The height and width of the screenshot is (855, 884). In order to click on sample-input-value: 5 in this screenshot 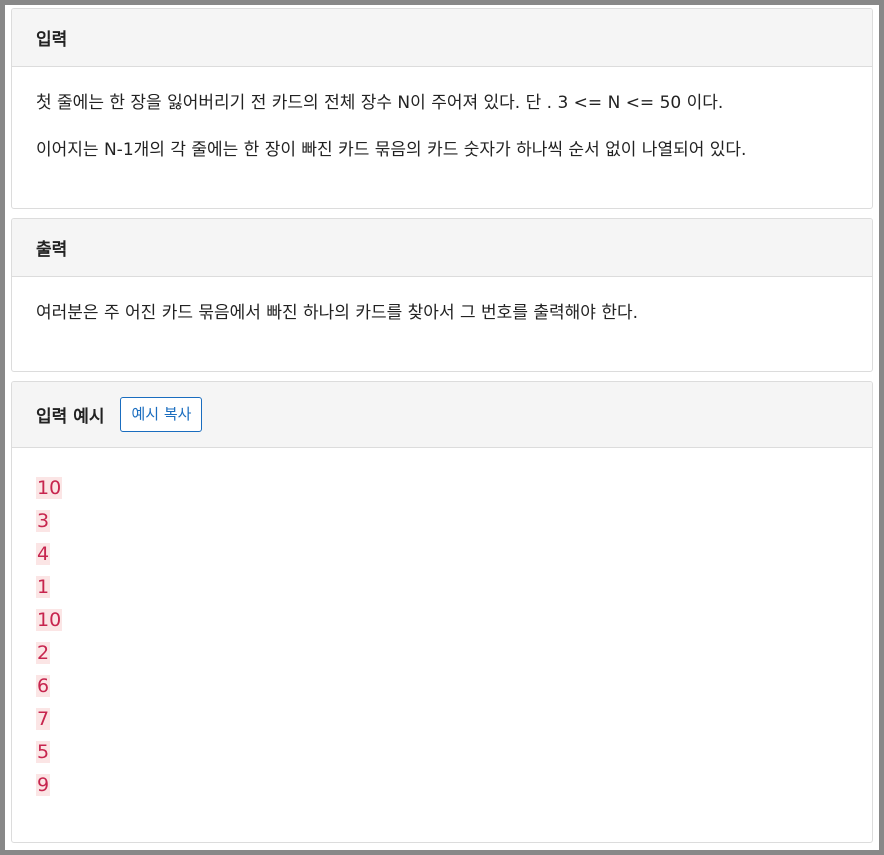, I will do `click(43, 752)`.